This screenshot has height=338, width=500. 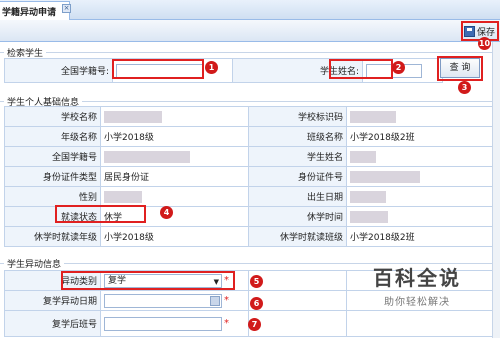 I want to click on watermark: 百科全说 助你轻松解决, so click(x=417, y=285).